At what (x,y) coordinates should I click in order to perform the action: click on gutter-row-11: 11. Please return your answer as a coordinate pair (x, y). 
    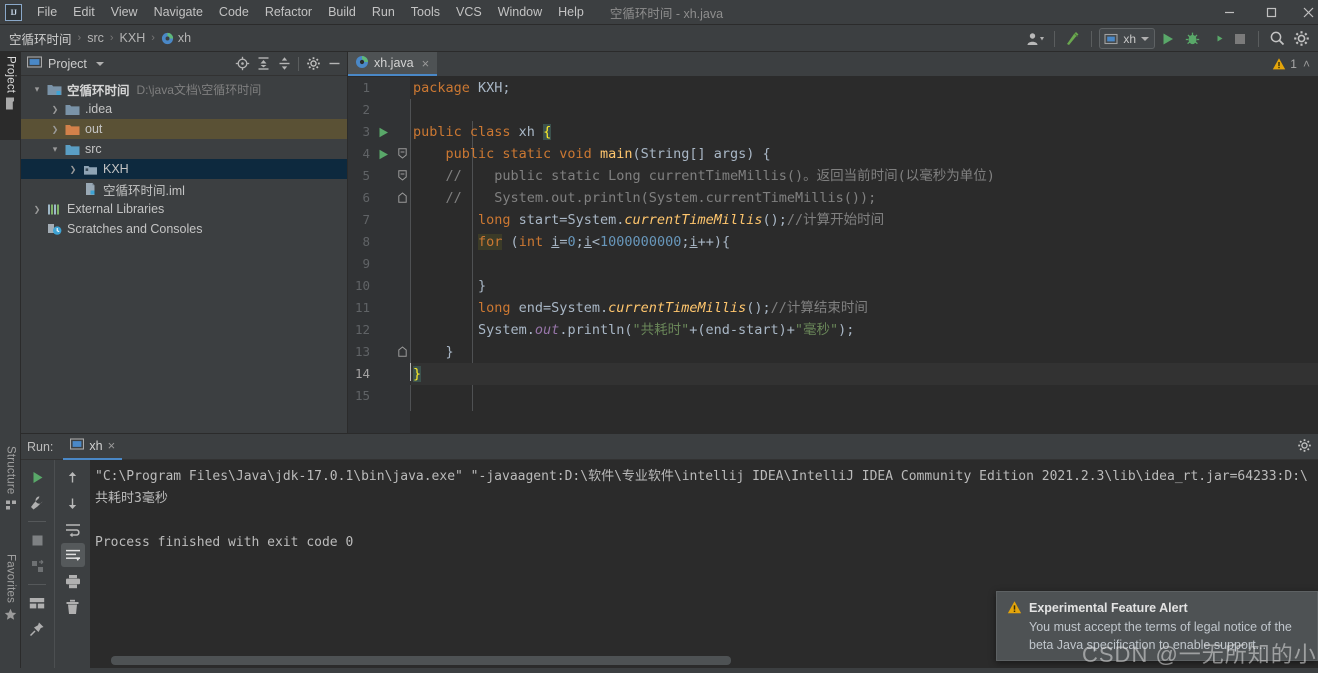
    Looking at the image, I should click on (379, 308).